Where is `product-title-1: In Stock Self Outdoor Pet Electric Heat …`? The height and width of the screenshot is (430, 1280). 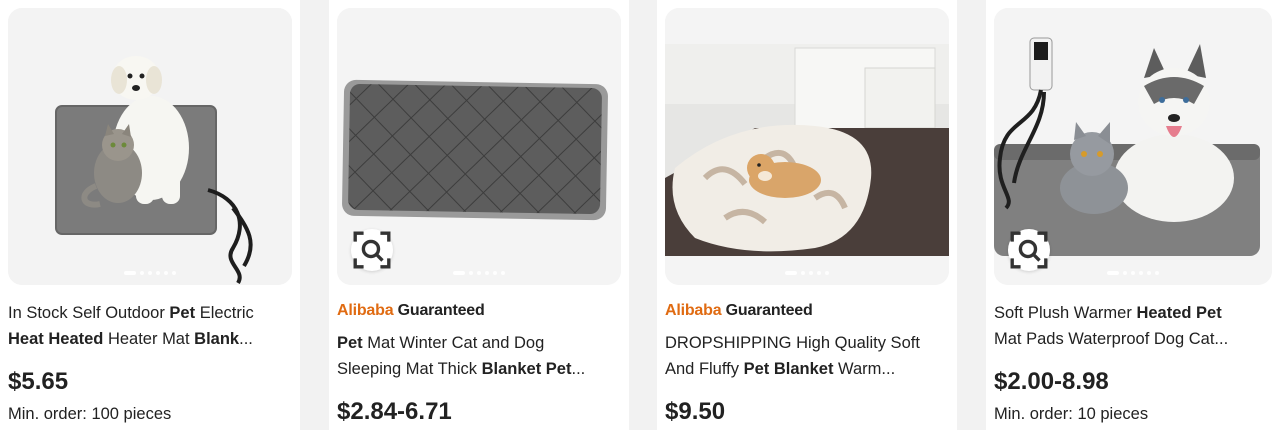
product-title-1: In Stock Self Outdoor Pet Electric Heat … is located at coordinates (150, 326).